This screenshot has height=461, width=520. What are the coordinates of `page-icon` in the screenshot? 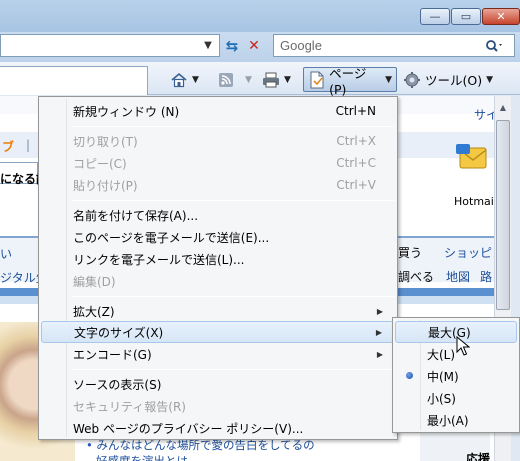 It's located at (316, 80).